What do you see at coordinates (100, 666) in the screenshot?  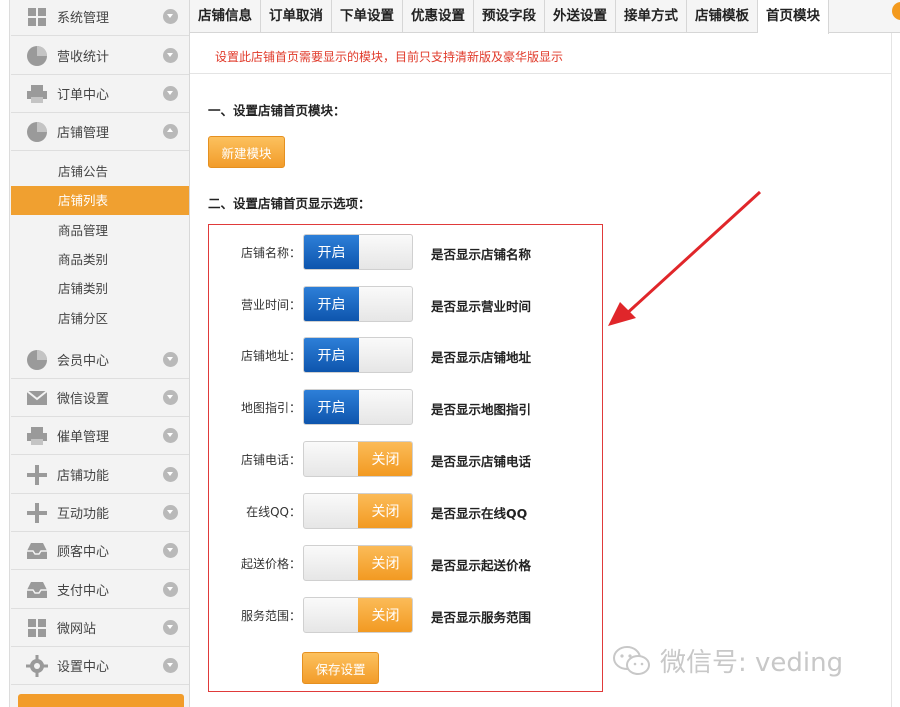 I see `sidebar-item: 设置中心` at bounding box center [100, 666].